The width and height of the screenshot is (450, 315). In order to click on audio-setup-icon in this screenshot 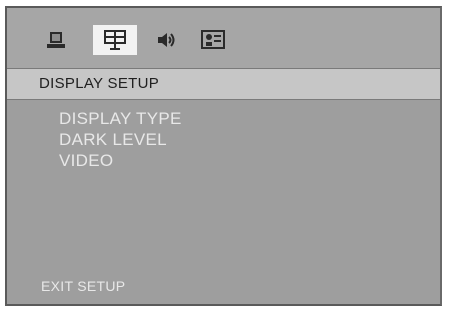, I will do `click(166, 40)`.